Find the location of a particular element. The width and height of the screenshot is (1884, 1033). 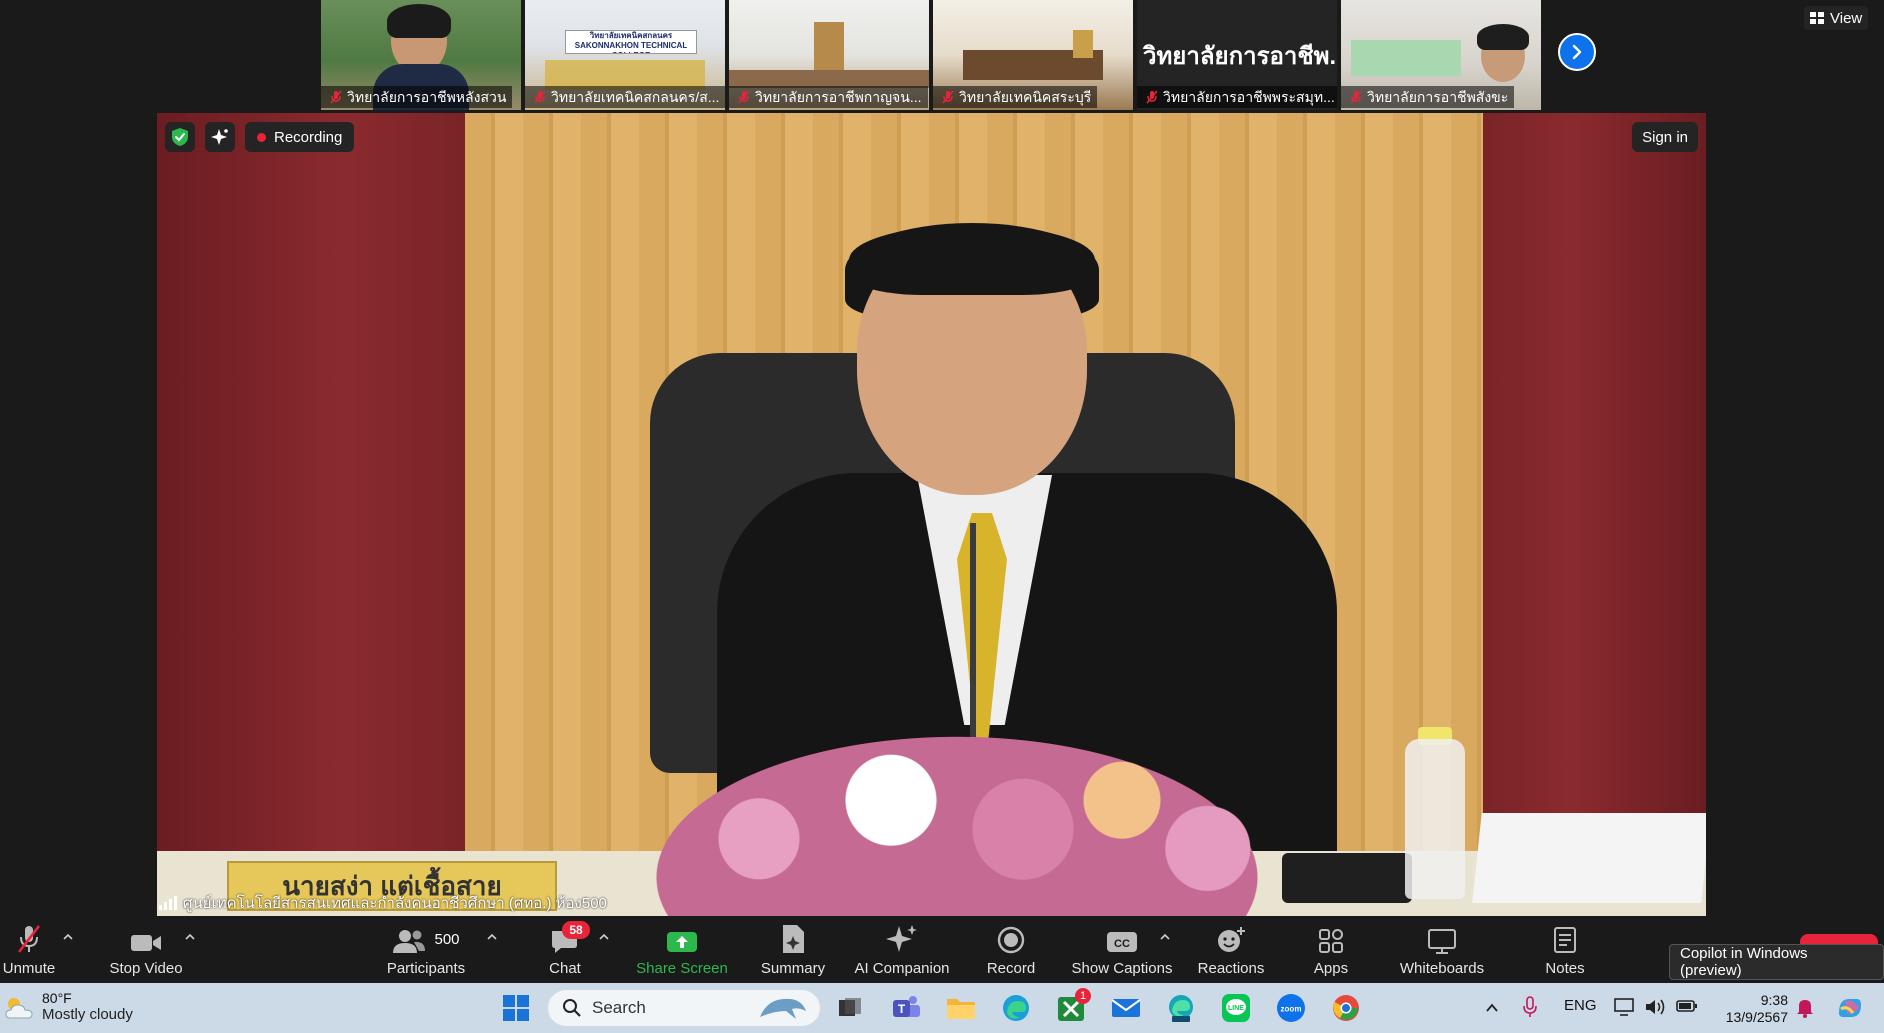

language-indicator: ENG is located at coordinates (1580, 1005).